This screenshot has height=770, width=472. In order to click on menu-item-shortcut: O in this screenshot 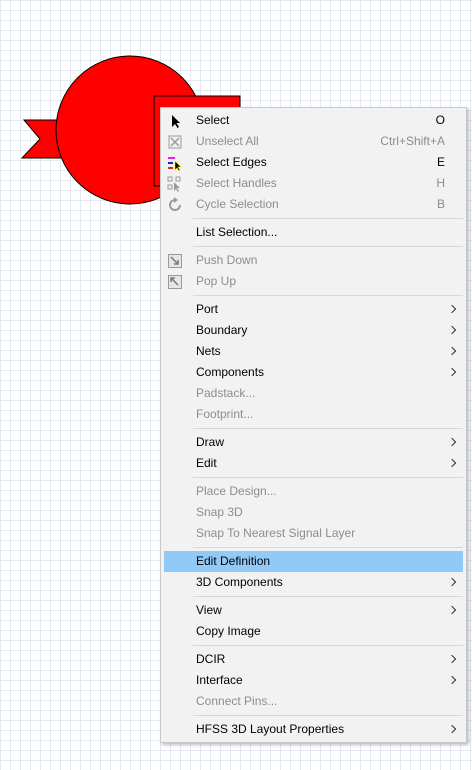, I will do `click(440, 120)`.